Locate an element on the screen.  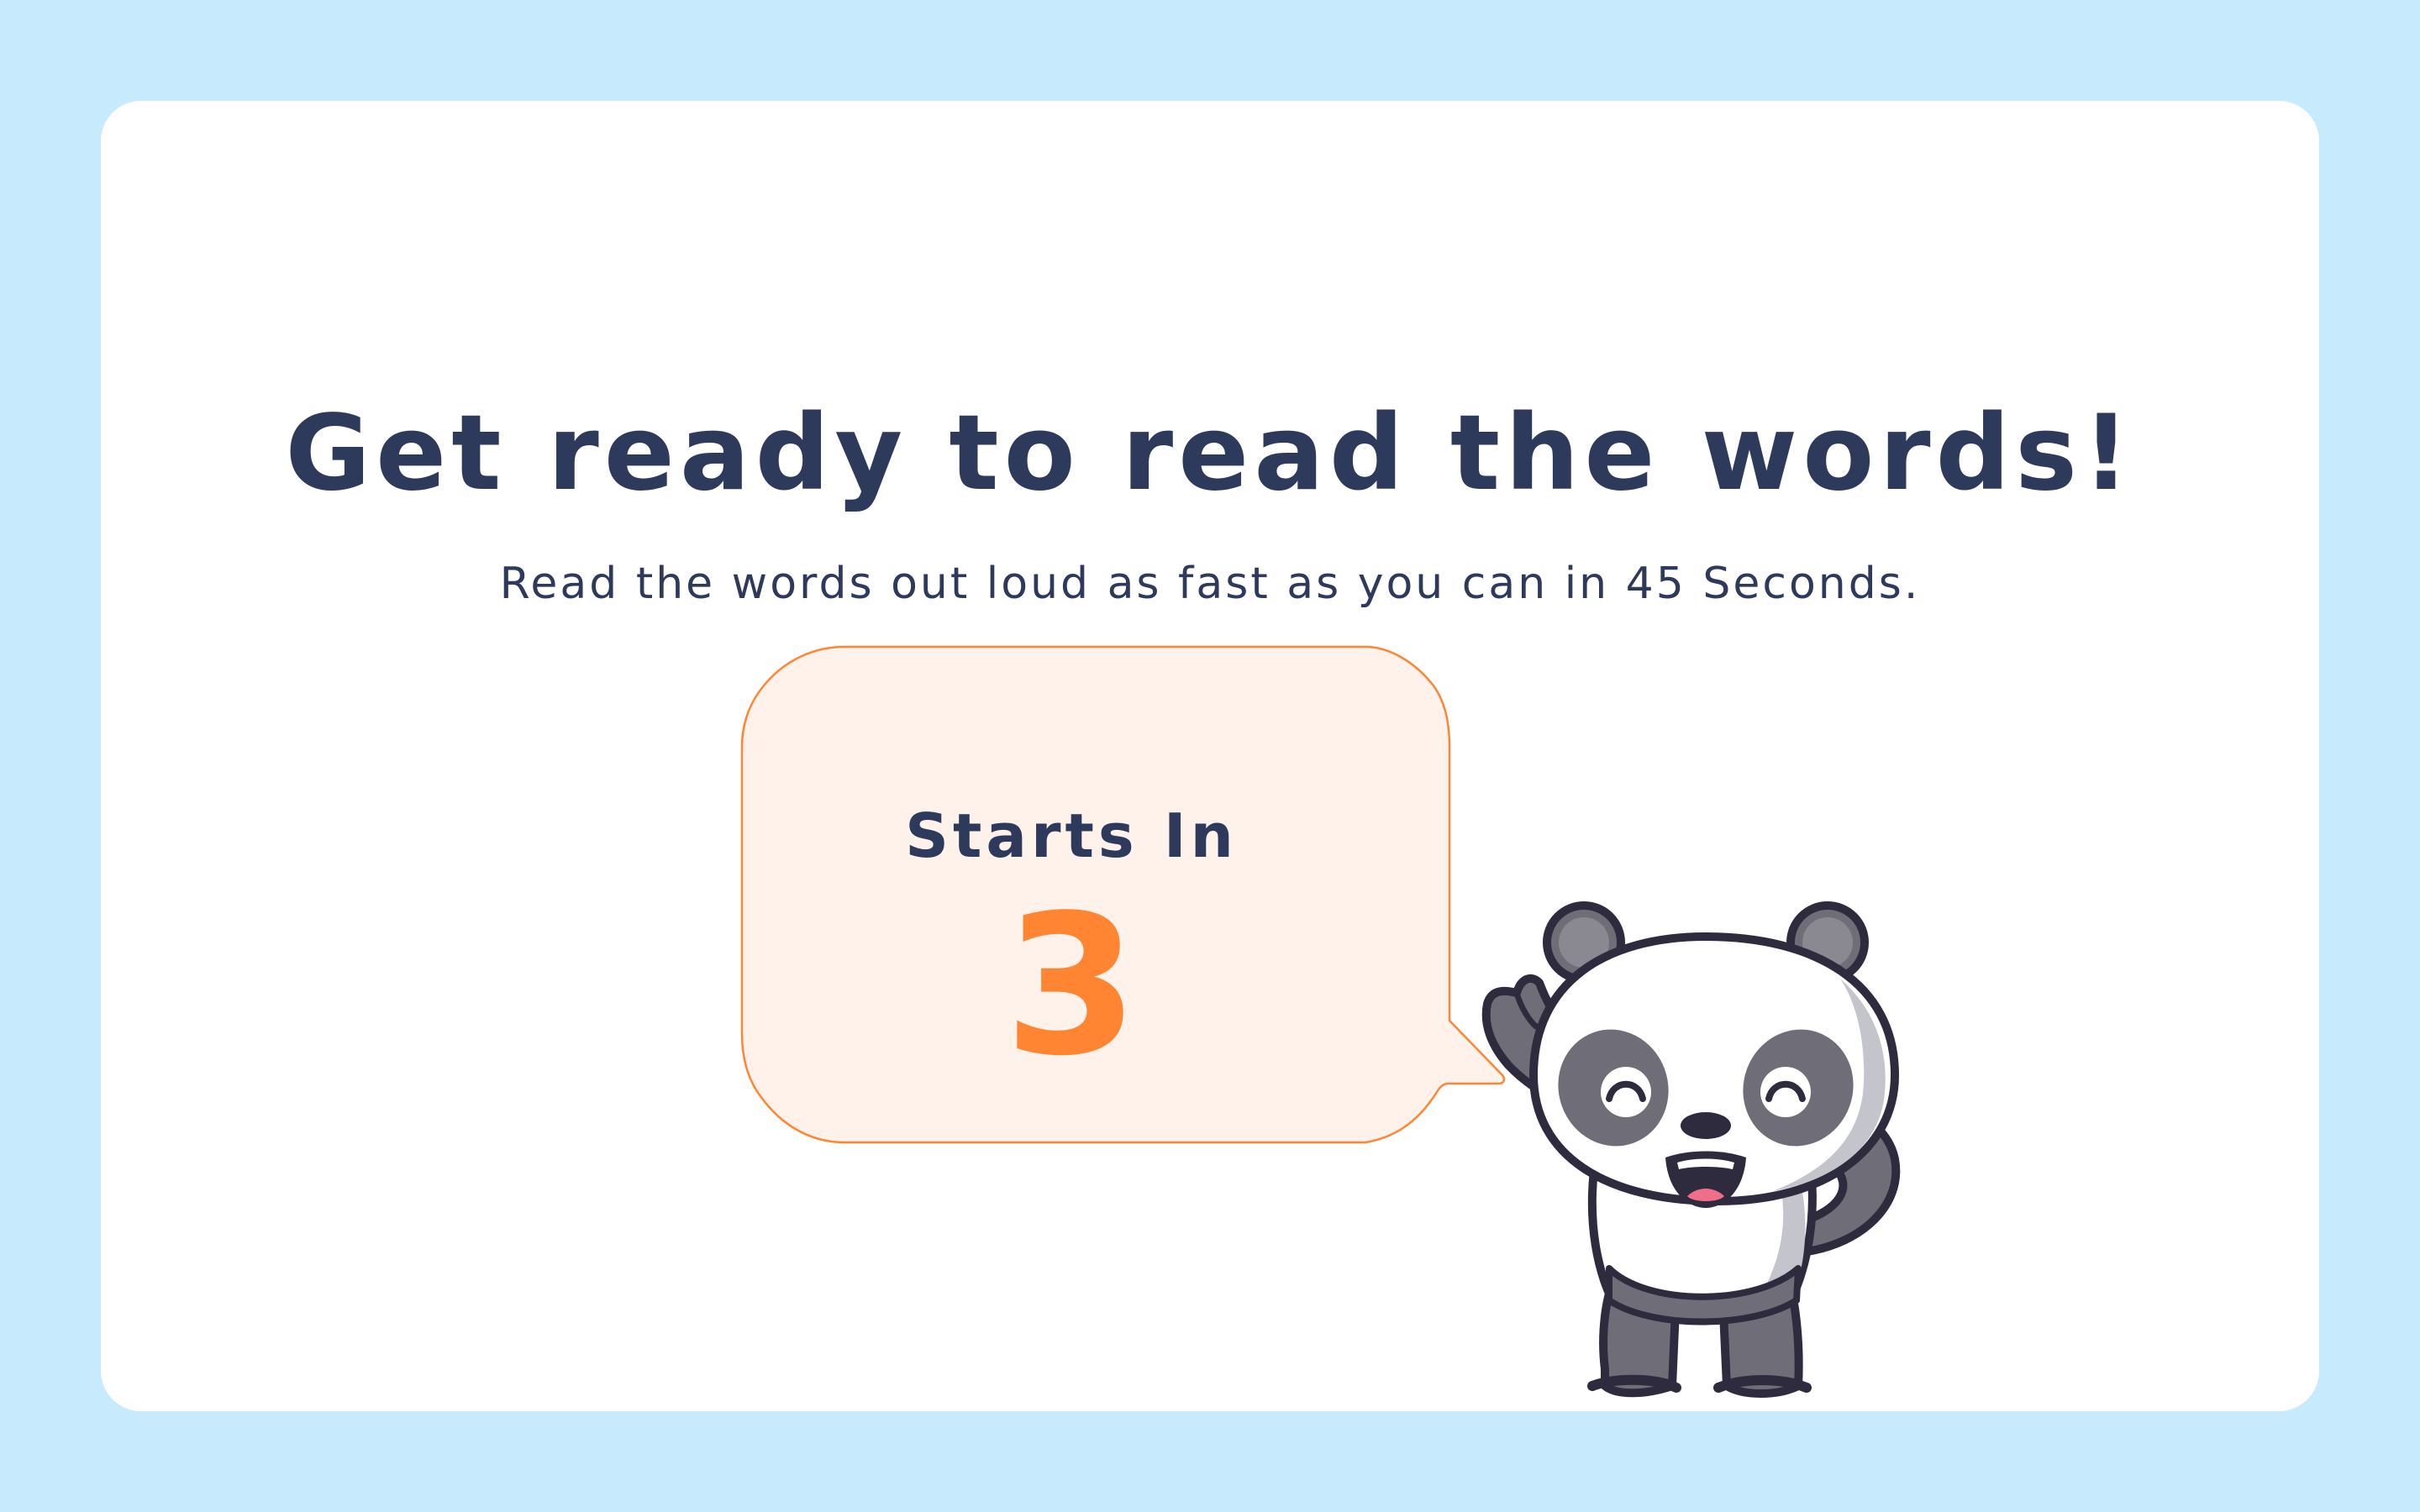
countdown-number: 3 is located at coordinates (1071, 986).